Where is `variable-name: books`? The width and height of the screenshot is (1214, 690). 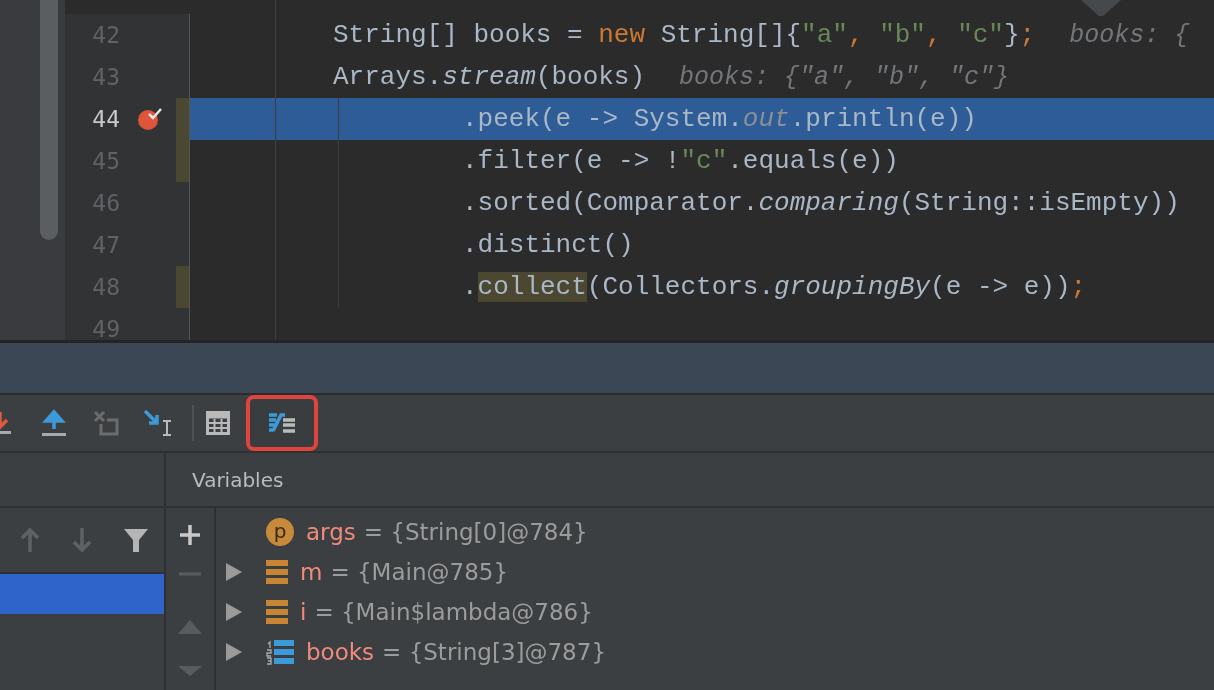
variable-name: books is located at coordinates (340, 652).